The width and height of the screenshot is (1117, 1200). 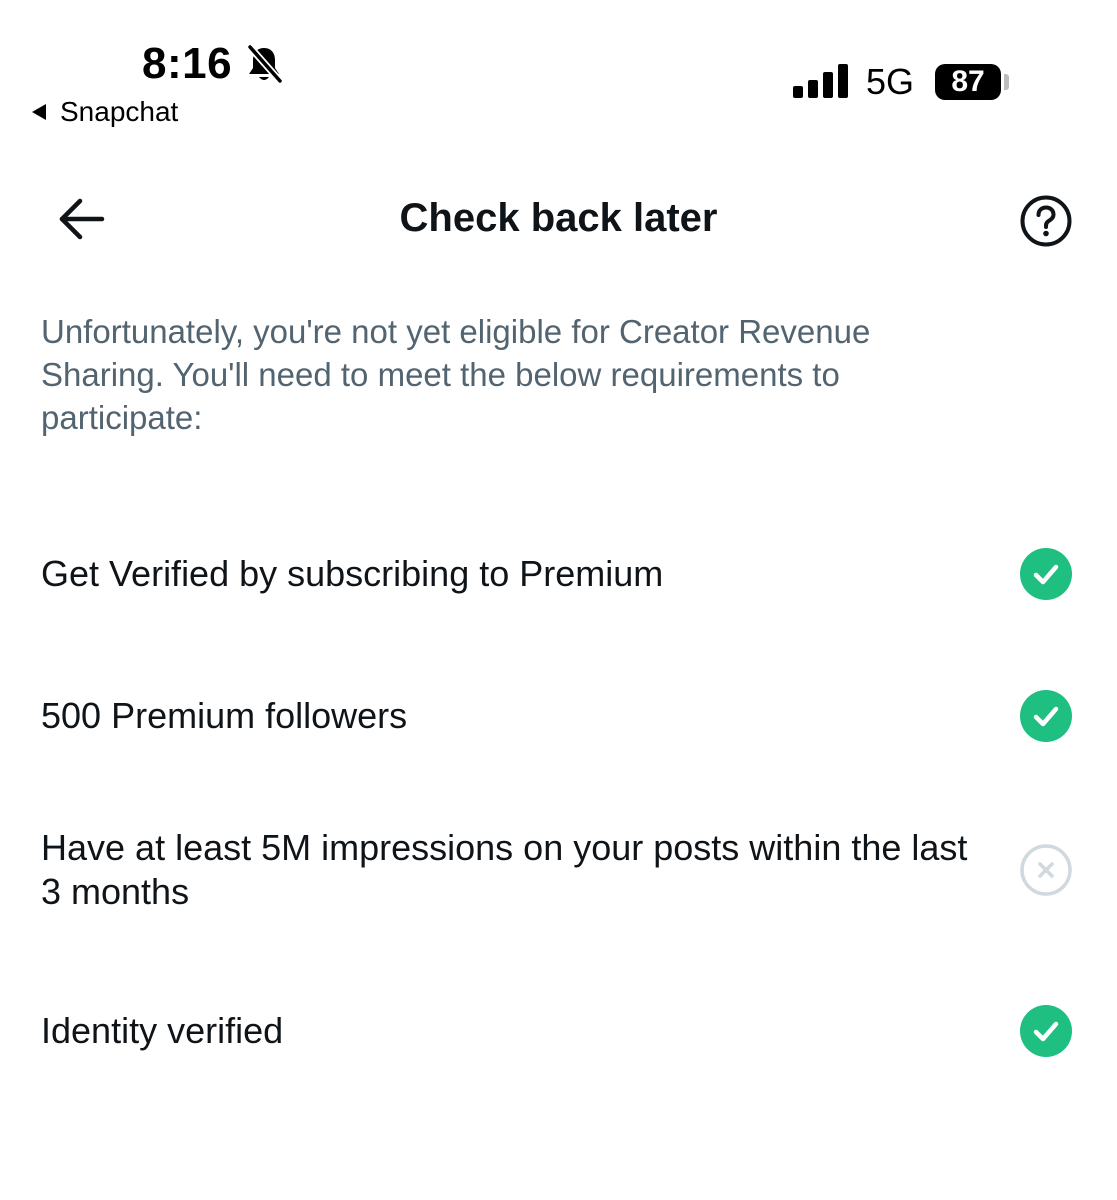 What do you see at coordinates (558, 218) in the screenshot?
I see `page-title: Check back later` at bounding box center [558, 218].